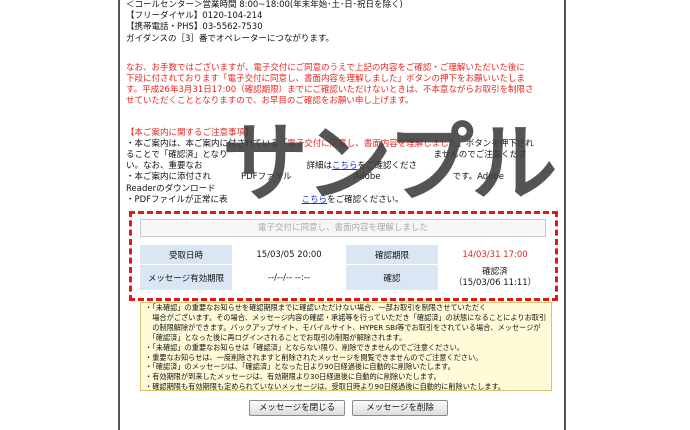  I want to click on info-row: 受取日時 15/03/05 20:00 確認期限 14/03/31 17:00, so click(346, 255).